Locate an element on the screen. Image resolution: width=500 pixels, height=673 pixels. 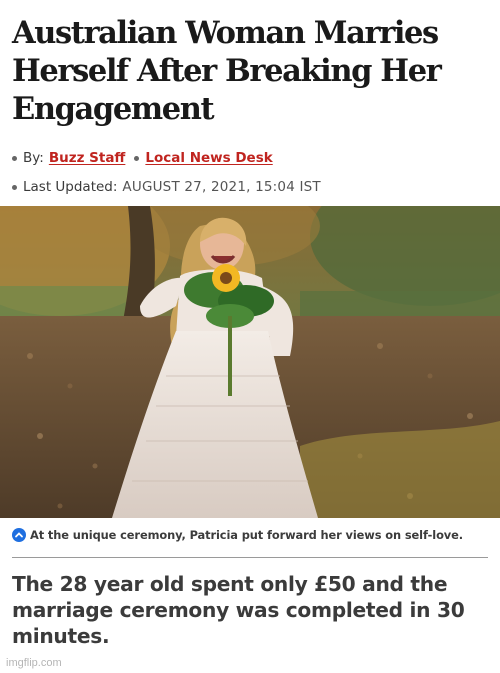
watermark: imgflip.com is located at coordinates (34, 663).